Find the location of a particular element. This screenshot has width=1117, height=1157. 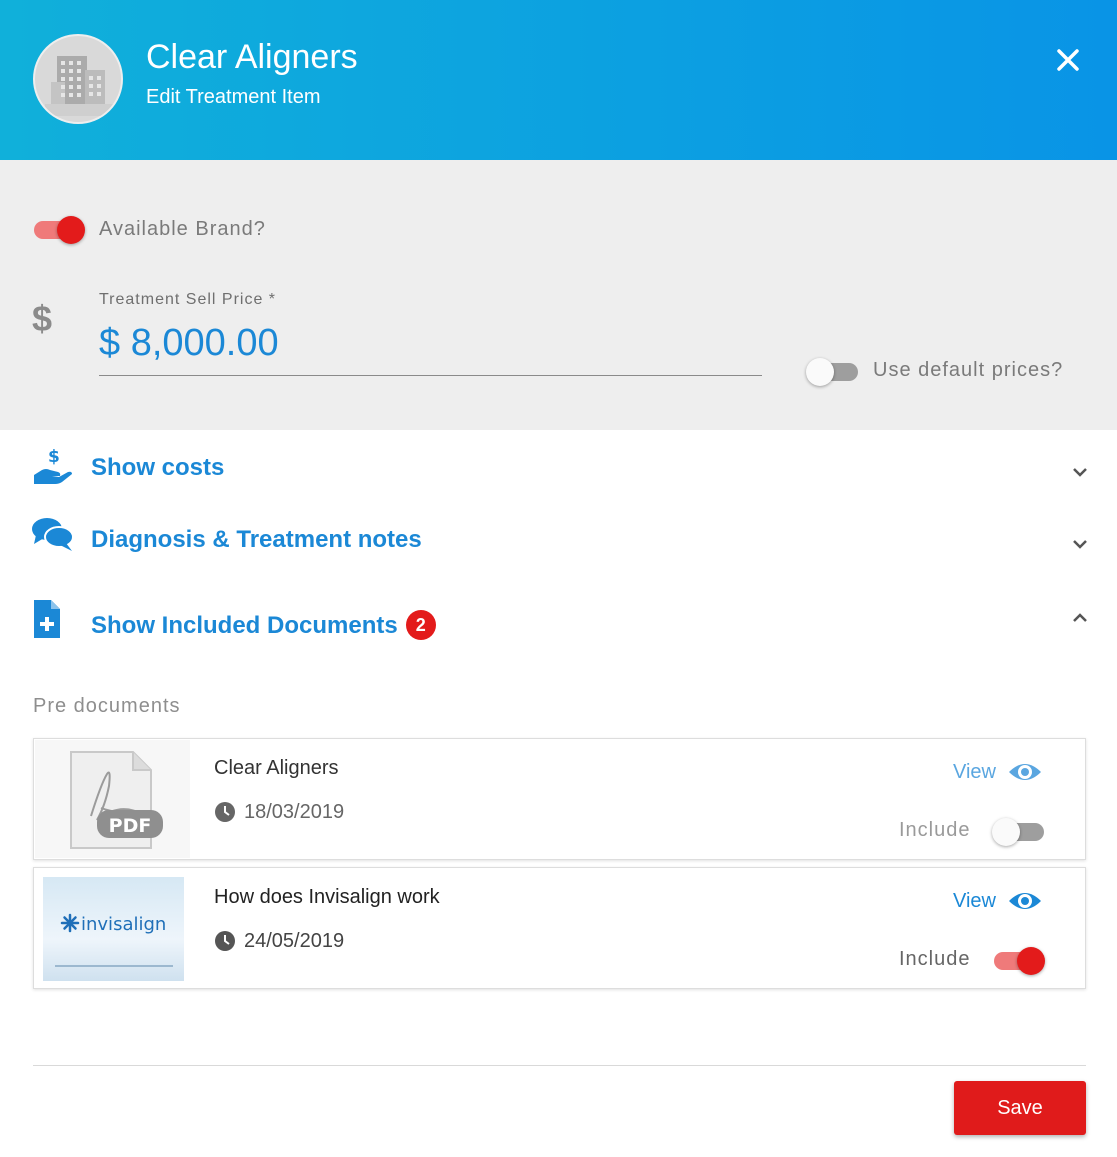

close-icon is located at coordinates (1068, 60).